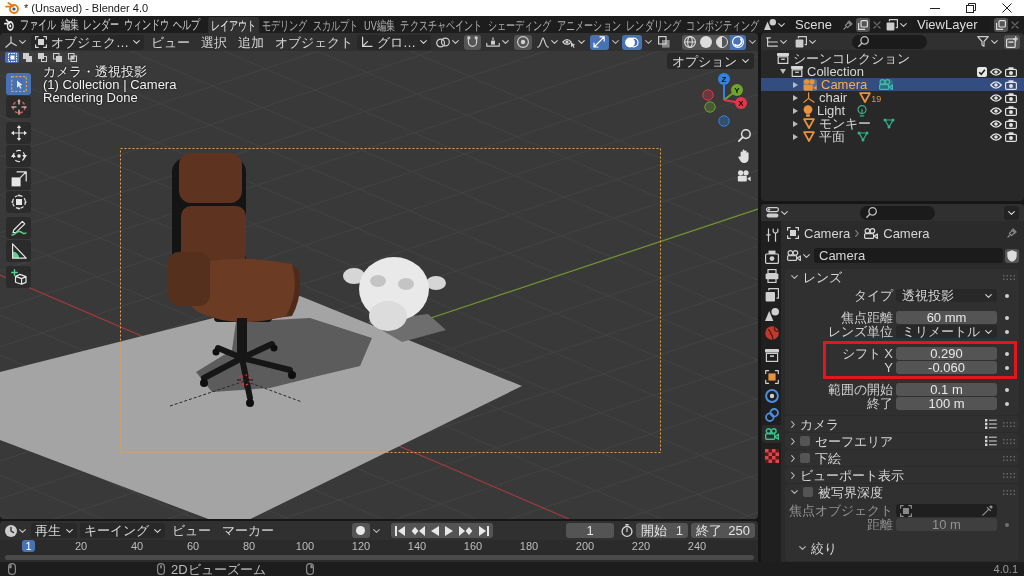 Image resolution: width=1024 pixels, height=576 pixels. What do you see at coordinates (441, 25) in the screenshot?
I see `workspace-tab: テクスチャペイント` at bounding box center [441, 25].